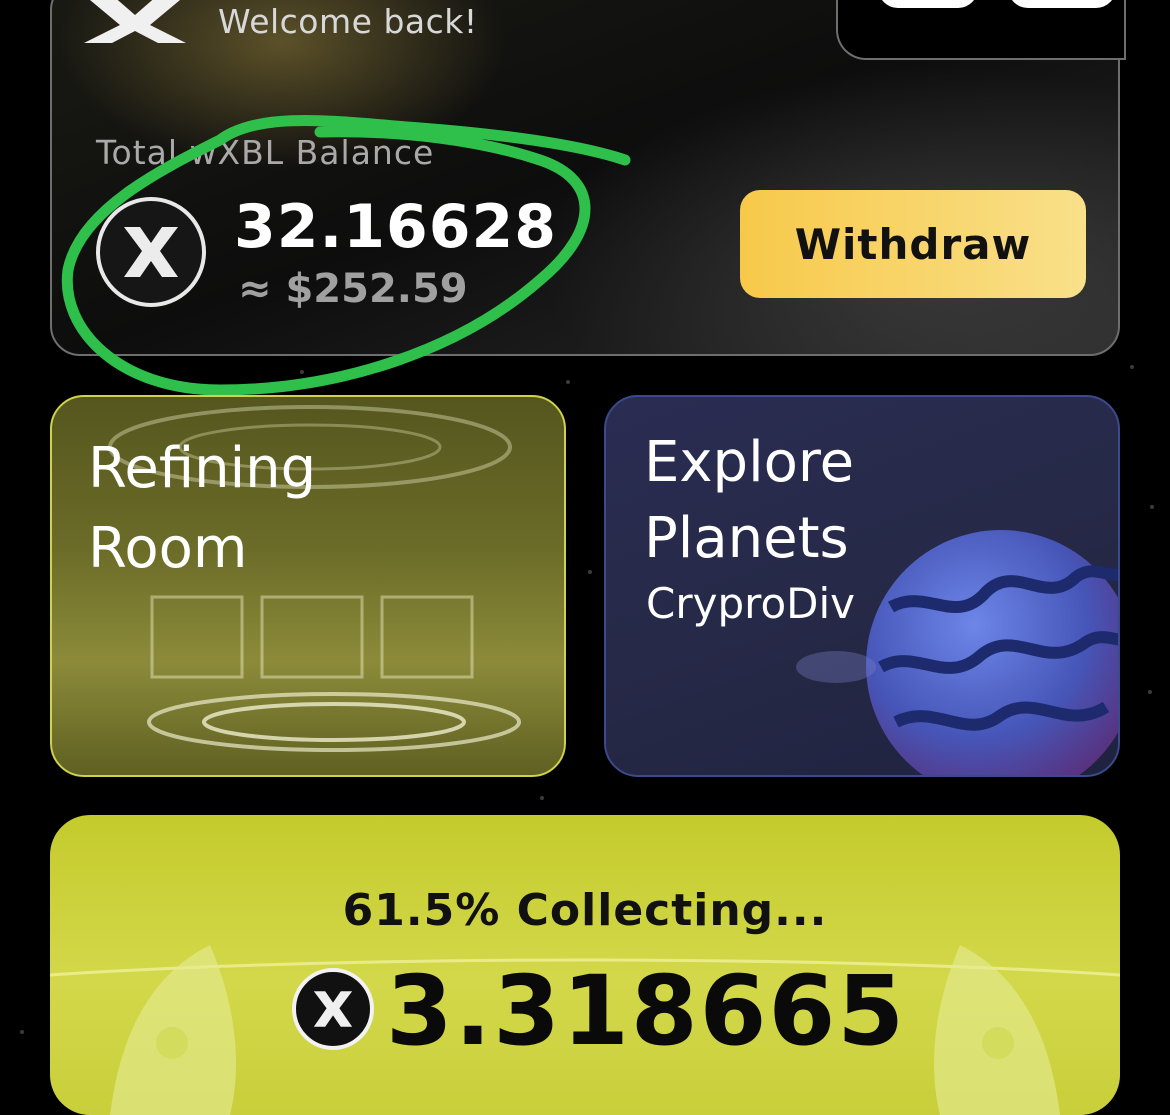  Describe the element at coordinates (333, 1009) in the screenshot. I see `wxbl-coin-icon-small` at that location.